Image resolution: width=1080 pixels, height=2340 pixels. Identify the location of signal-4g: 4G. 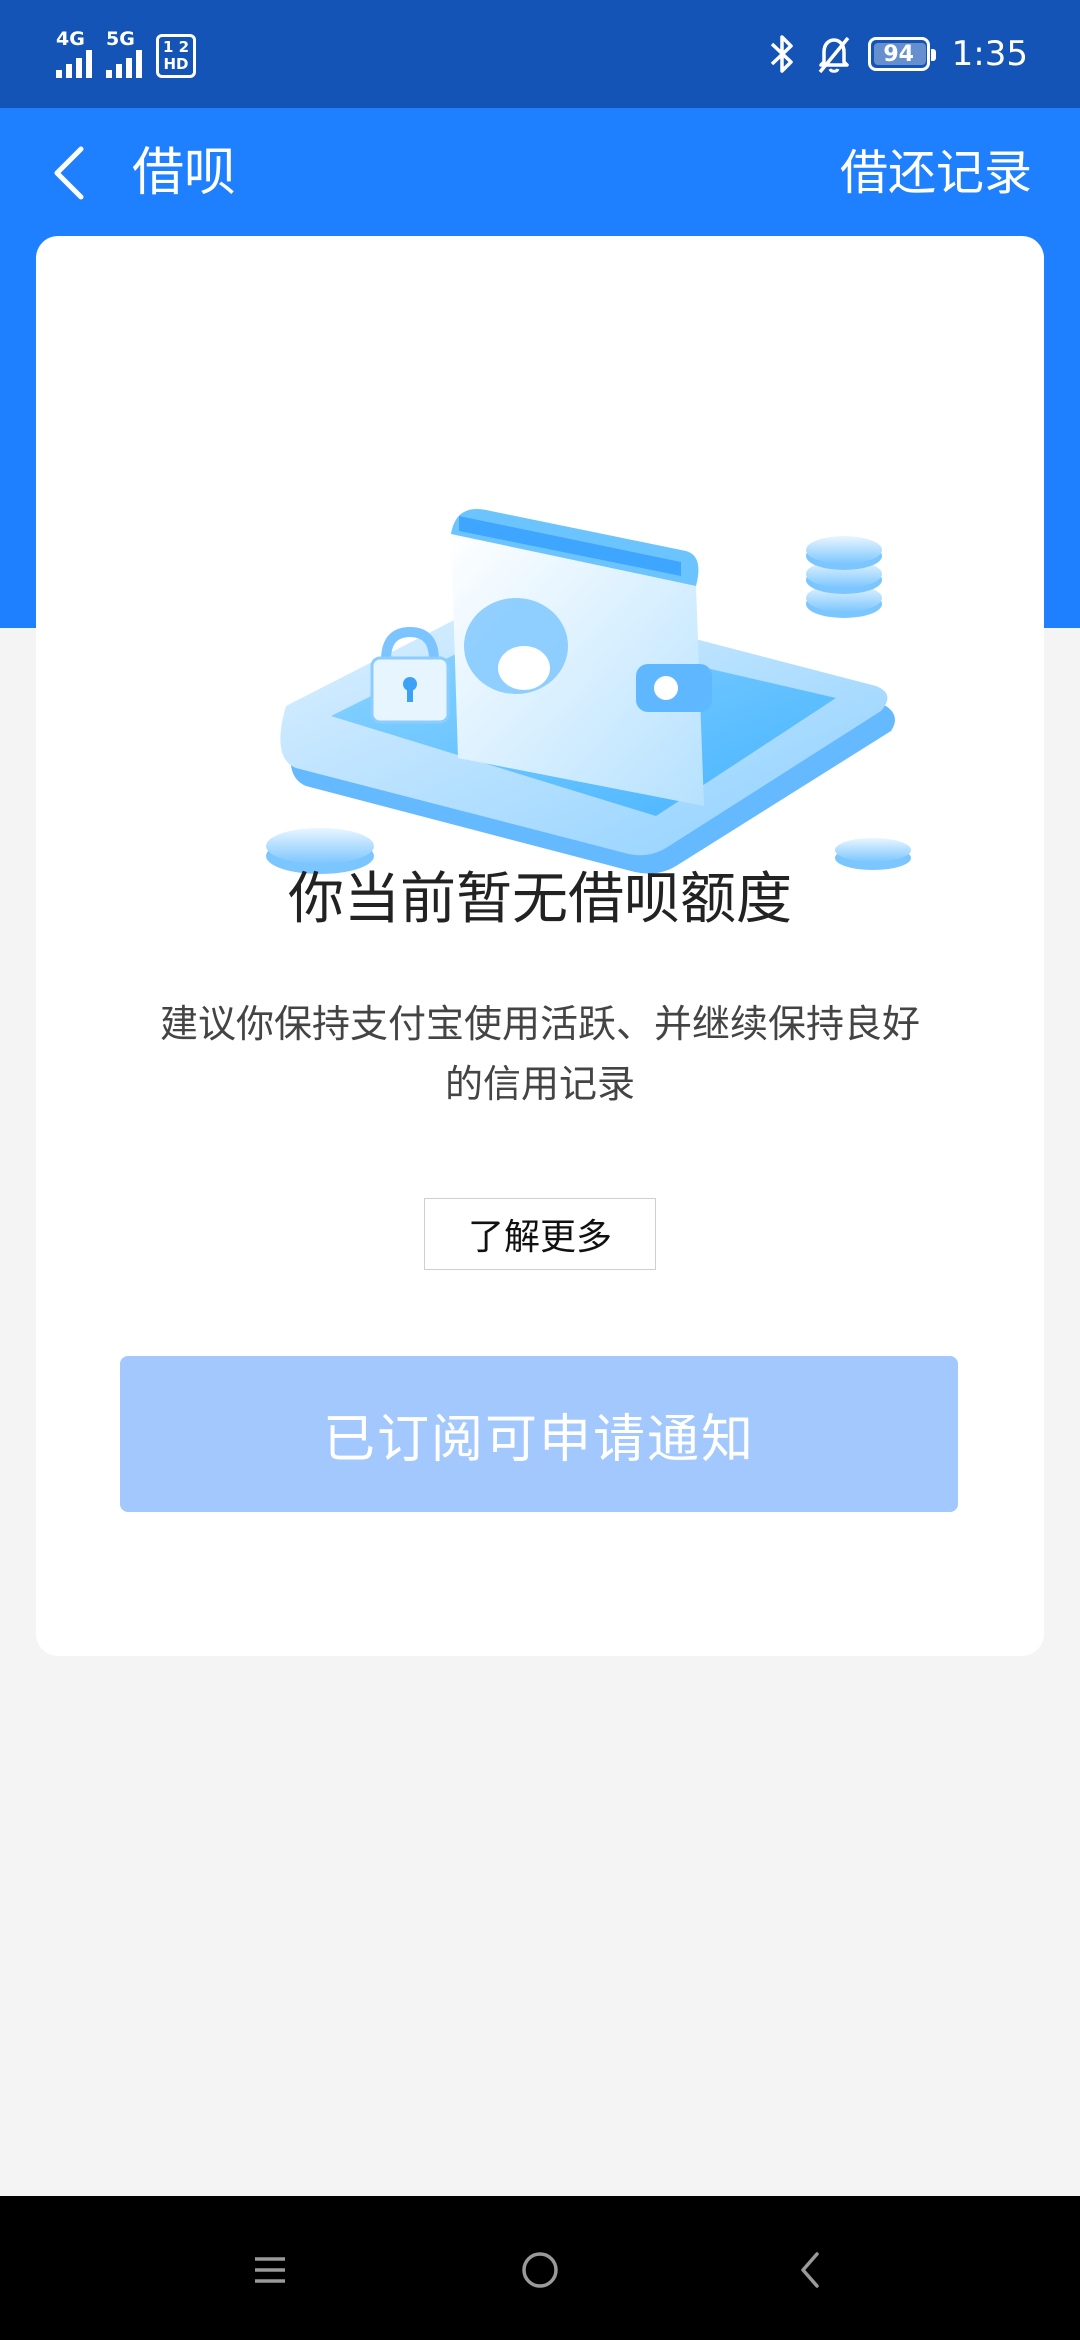
(74, 54).